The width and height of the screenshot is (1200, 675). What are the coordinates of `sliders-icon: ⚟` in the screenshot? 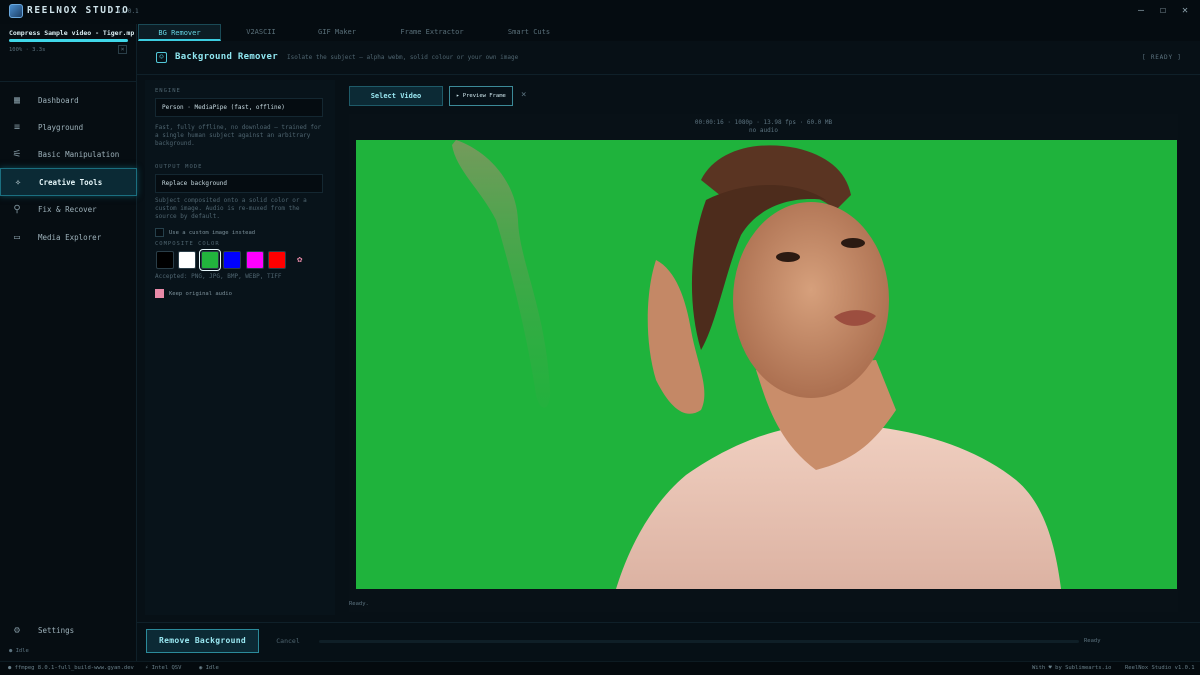 It's located at (17, 154).